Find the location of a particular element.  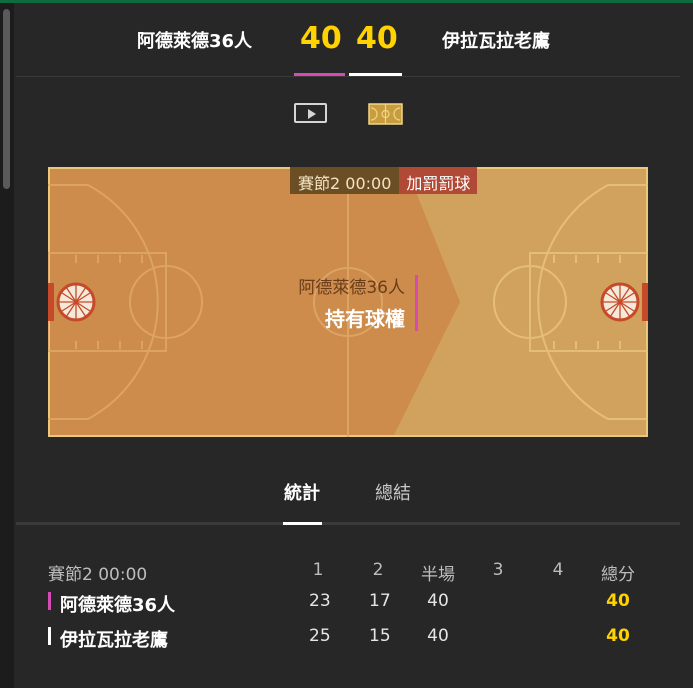

home-team-color-bar is located at coordinates (319, 74).